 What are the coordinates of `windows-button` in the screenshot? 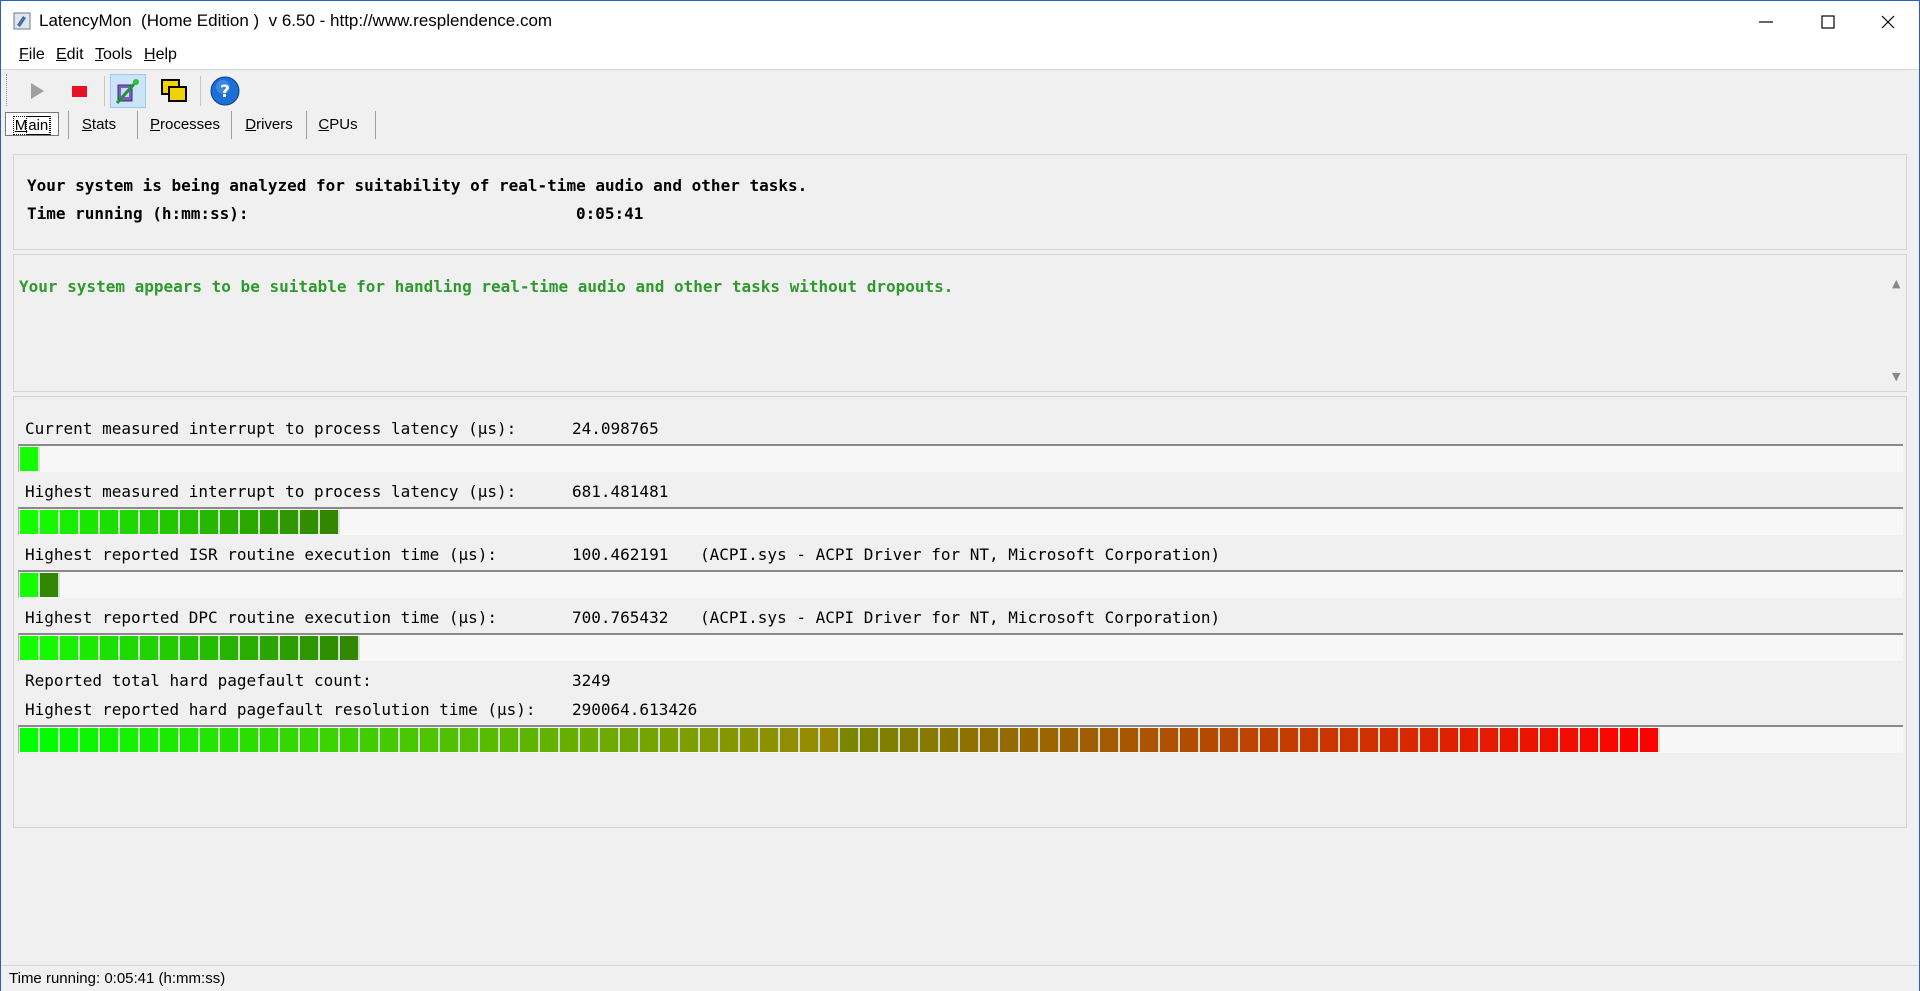 It's located at (174, 91).